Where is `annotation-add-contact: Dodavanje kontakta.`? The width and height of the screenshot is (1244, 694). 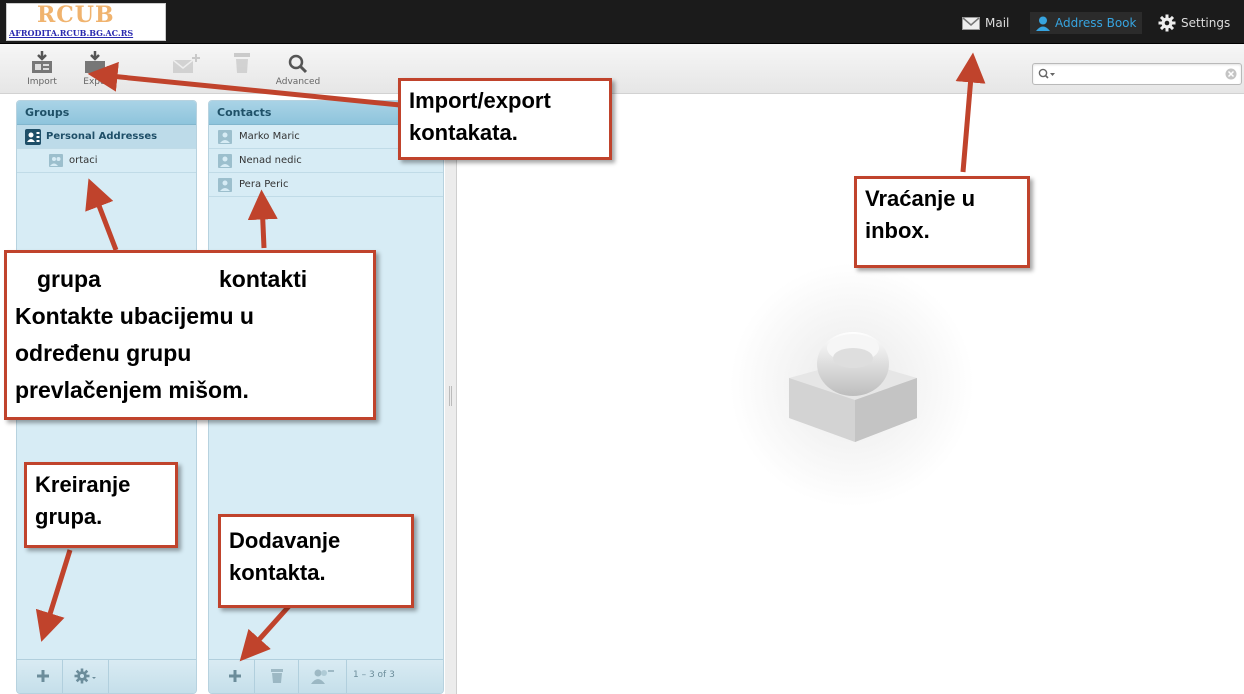 annotation-add-contact: Dodavanje kontakta. is located at coordinates (316, 561).